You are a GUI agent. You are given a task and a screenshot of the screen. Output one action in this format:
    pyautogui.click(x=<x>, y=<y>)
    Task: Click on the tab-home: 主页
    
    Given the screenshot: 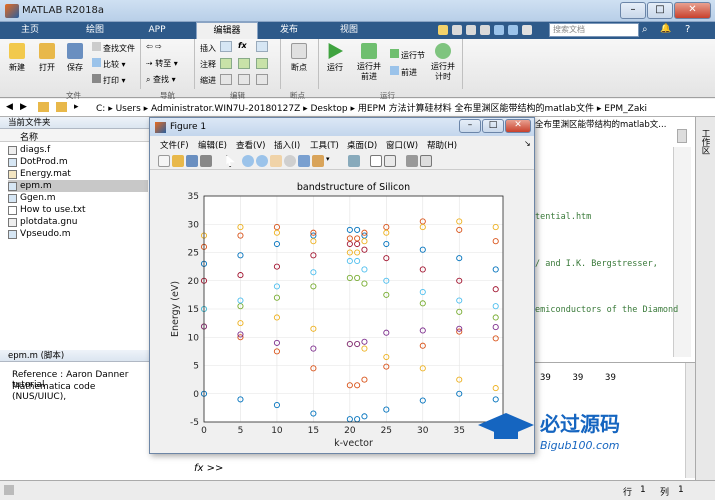 What is the action you would take?
    pyautogui.click(x=30, y=30)
    